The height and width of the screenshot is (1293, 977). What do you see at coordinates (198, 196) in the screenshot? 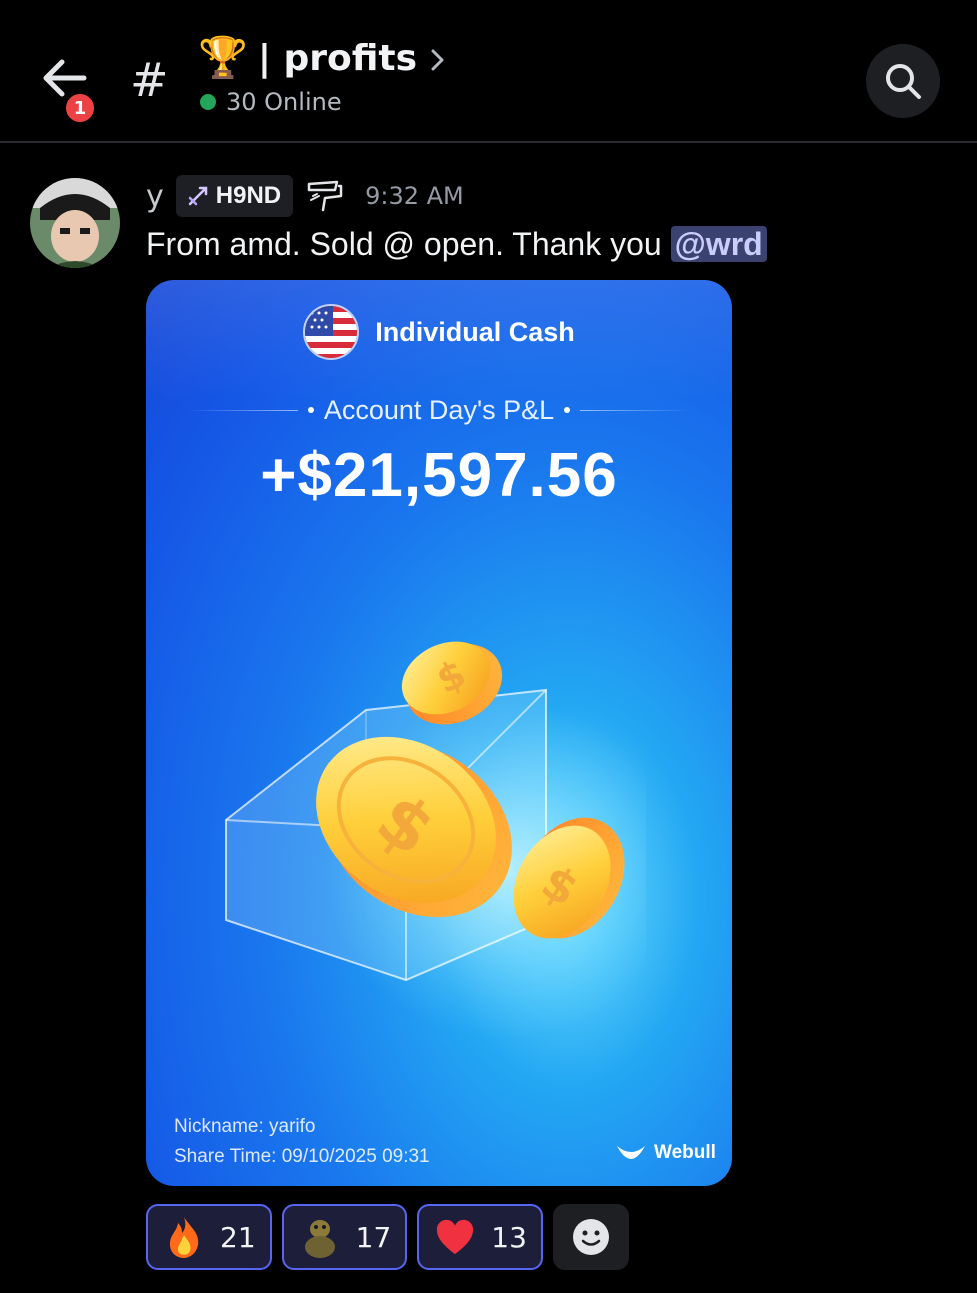
I see `sword-icon` at bounding box center [198, 196].